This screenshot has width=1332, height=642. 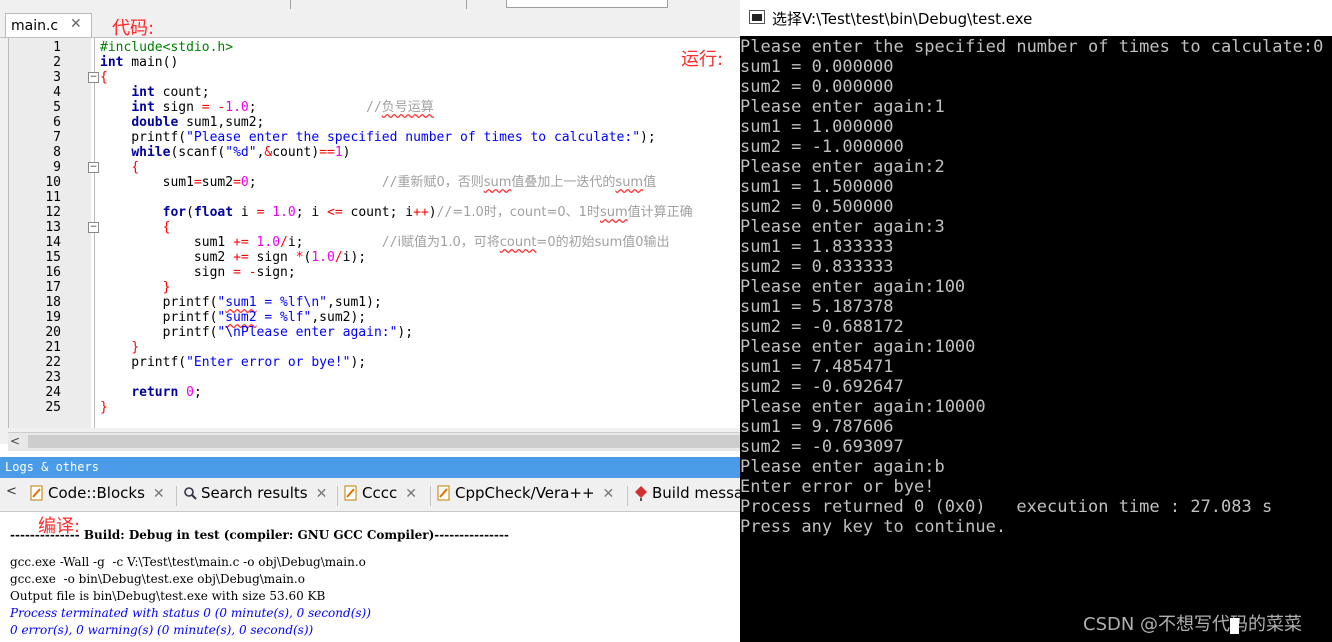 I want to click on scrollbar-thumb, so click(x=384, y=441).